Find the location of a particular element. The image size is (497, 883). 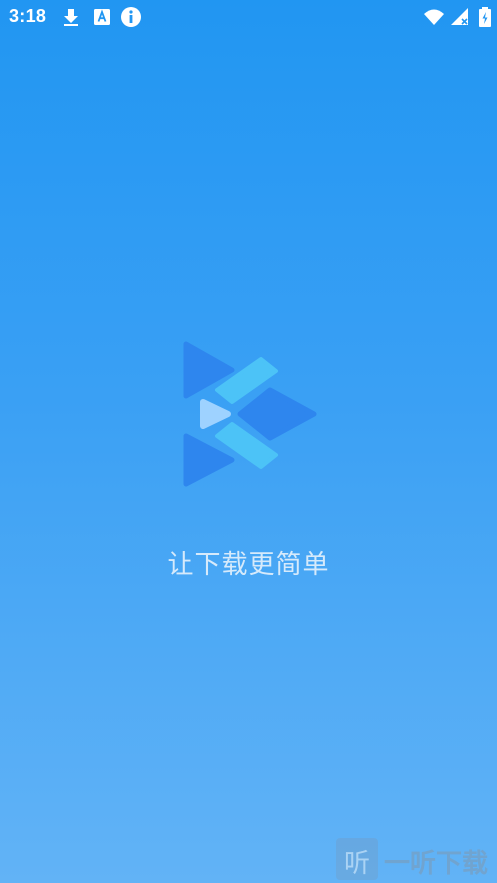

battery-icon is located at coordinates (485, 17).